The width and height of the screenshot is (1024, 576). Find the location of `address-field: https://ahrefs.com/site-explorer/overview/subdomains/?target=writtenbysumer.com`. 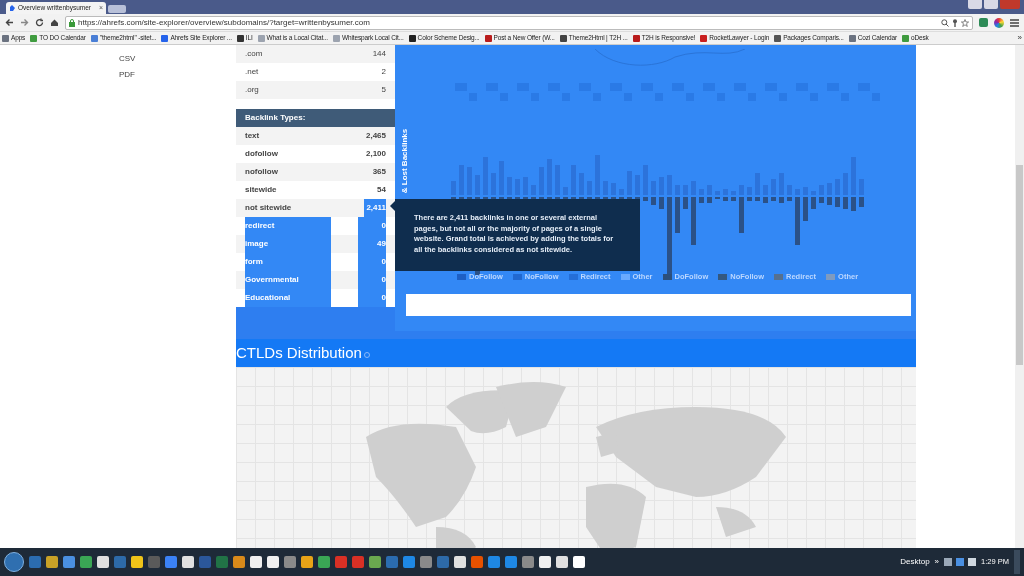

address-field: https://ahrefs.com/site-explorer/overview/subdomains/?target=writtenbysumer.com is located at coordinates (519, 22).